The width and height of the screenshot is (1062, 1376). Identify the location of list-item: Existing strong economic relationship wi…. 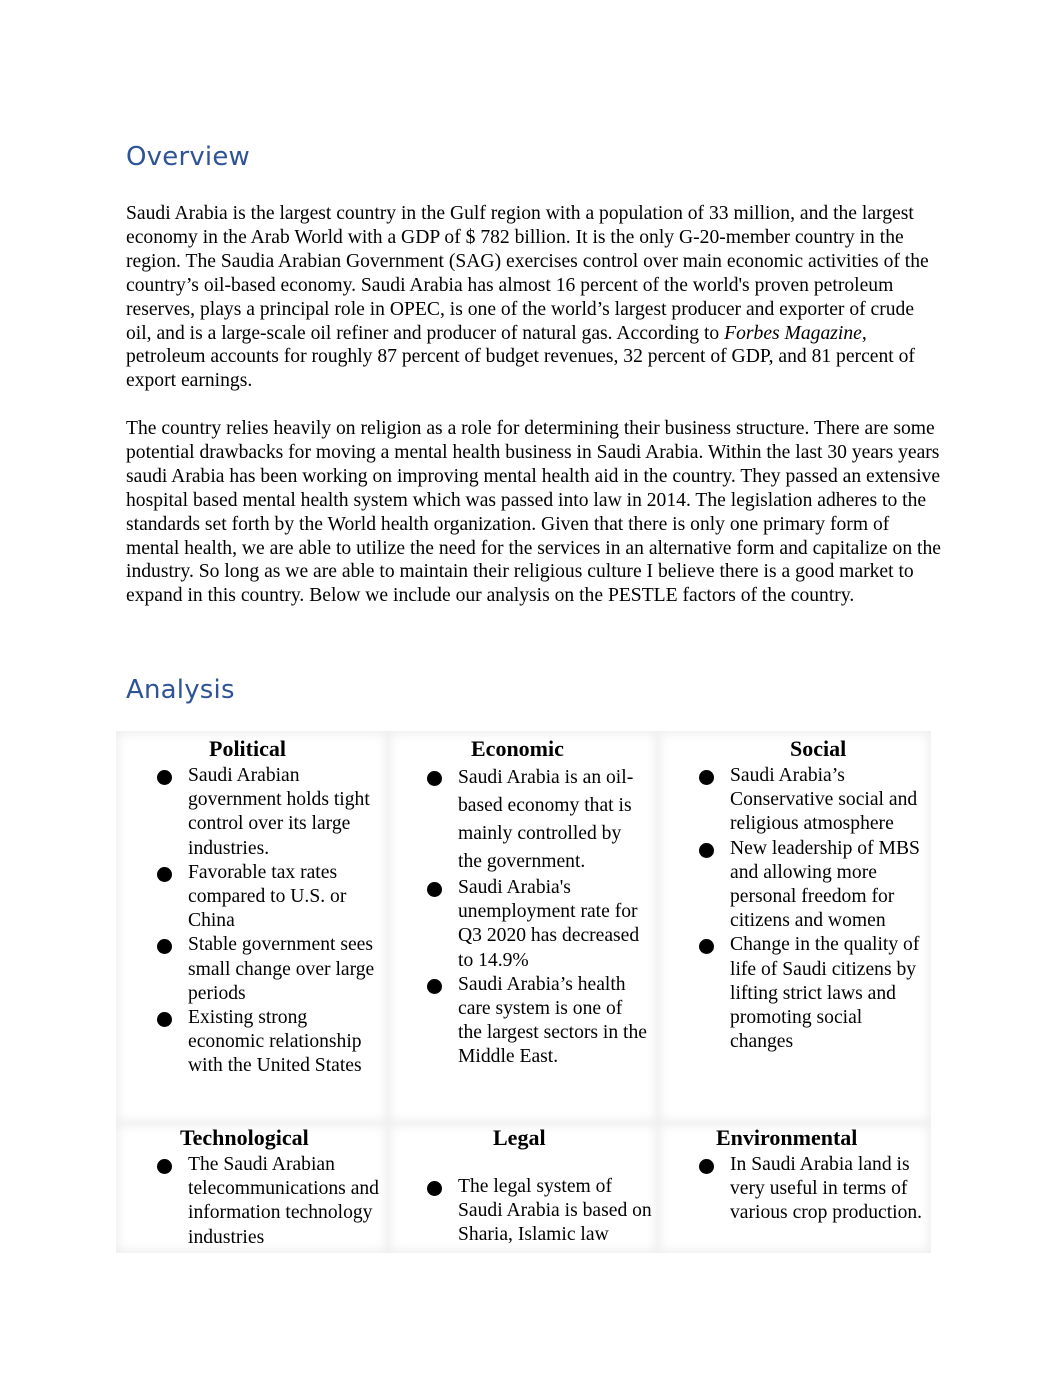
(272, 1042).